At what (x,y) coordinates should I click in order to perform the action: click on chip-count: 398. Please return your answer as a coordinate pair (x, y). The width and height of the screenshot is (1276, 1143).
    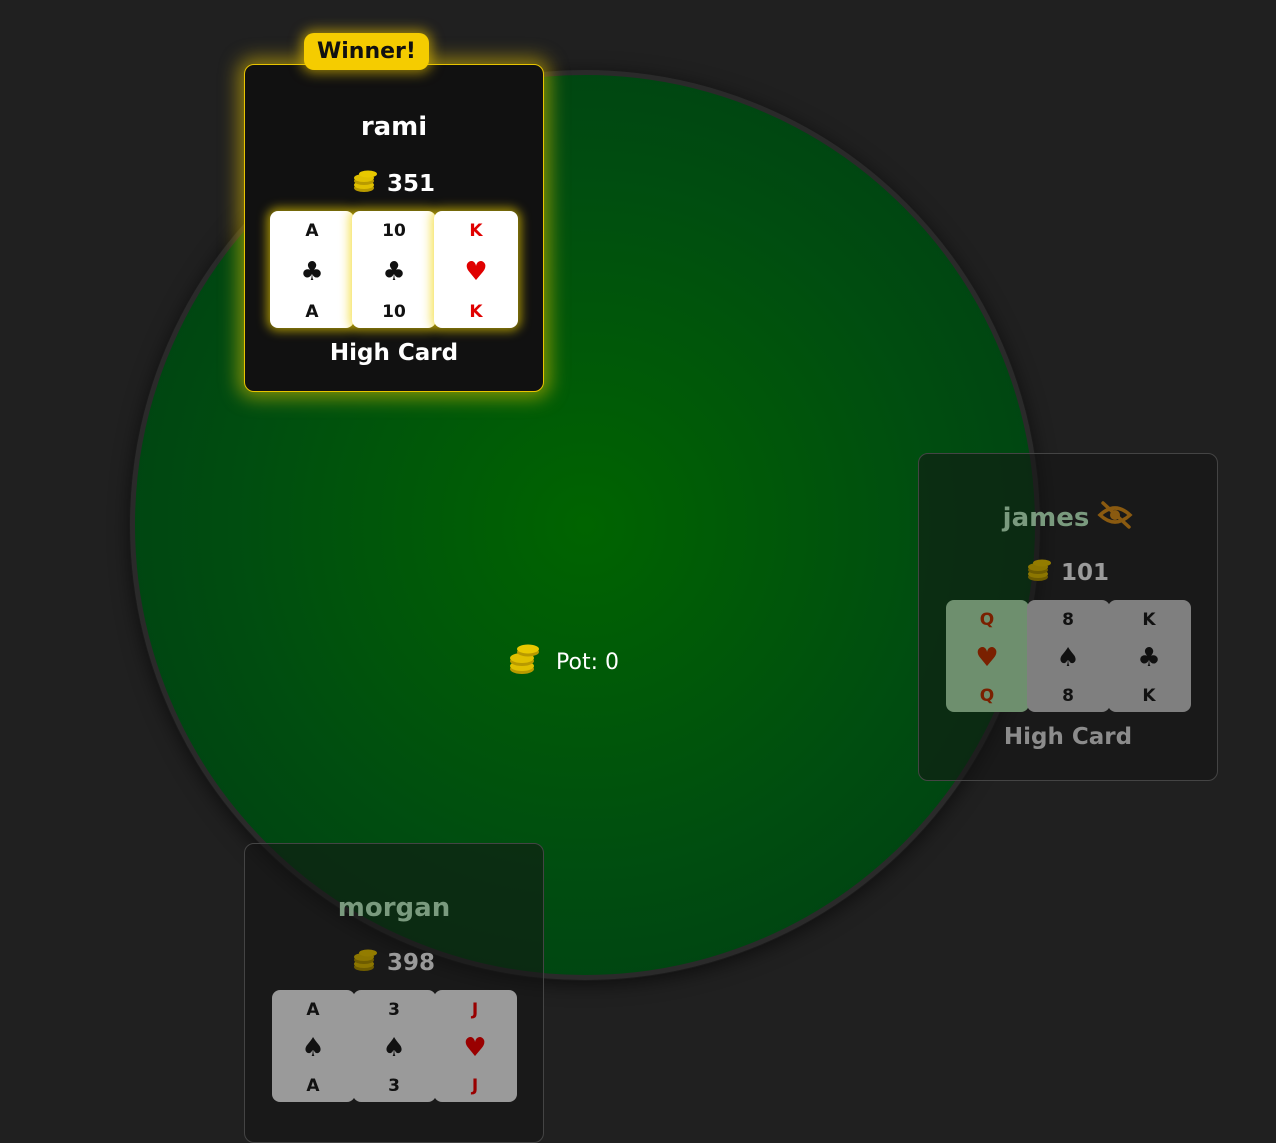
    Looking at the image, I should click on (410, 963).